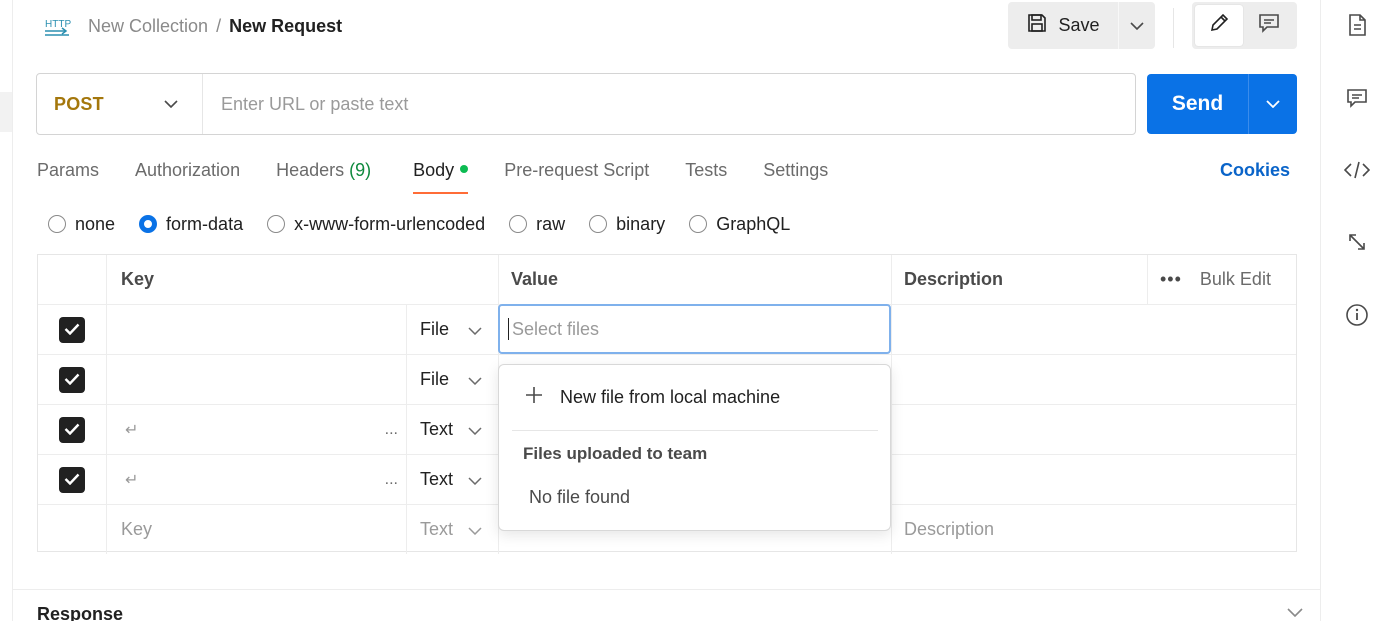  Describe the element at coordinates (641, 223) in the screenshot. I see `radio-label: binary` at that location.